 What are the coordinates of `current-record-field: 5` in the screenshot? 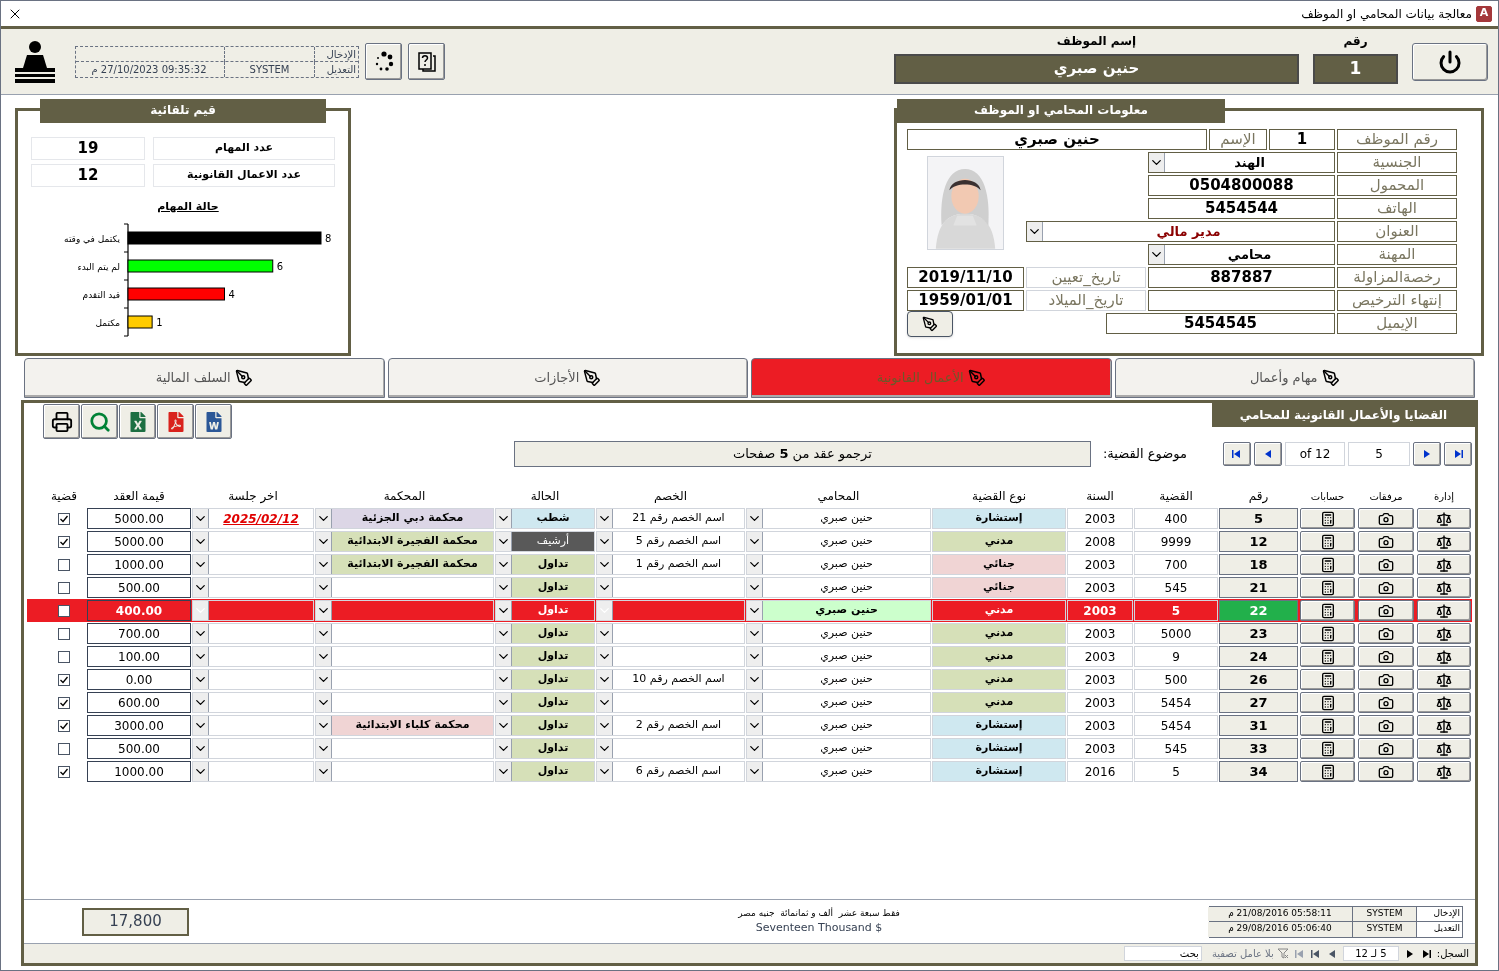 It's located at (1379, 454).